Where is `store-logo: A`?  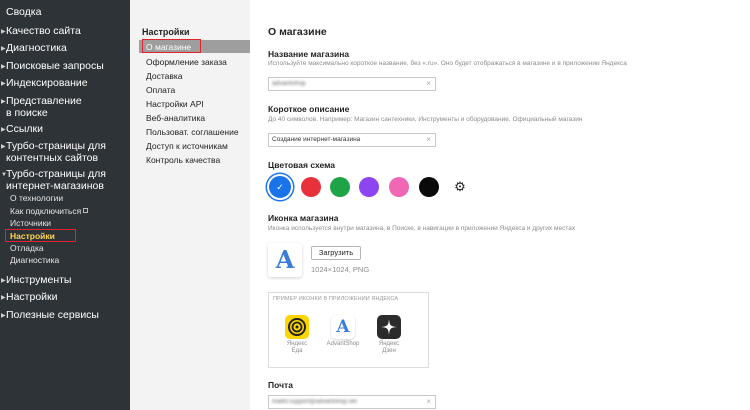
store-logo: A is located at coordinates (285, 260).